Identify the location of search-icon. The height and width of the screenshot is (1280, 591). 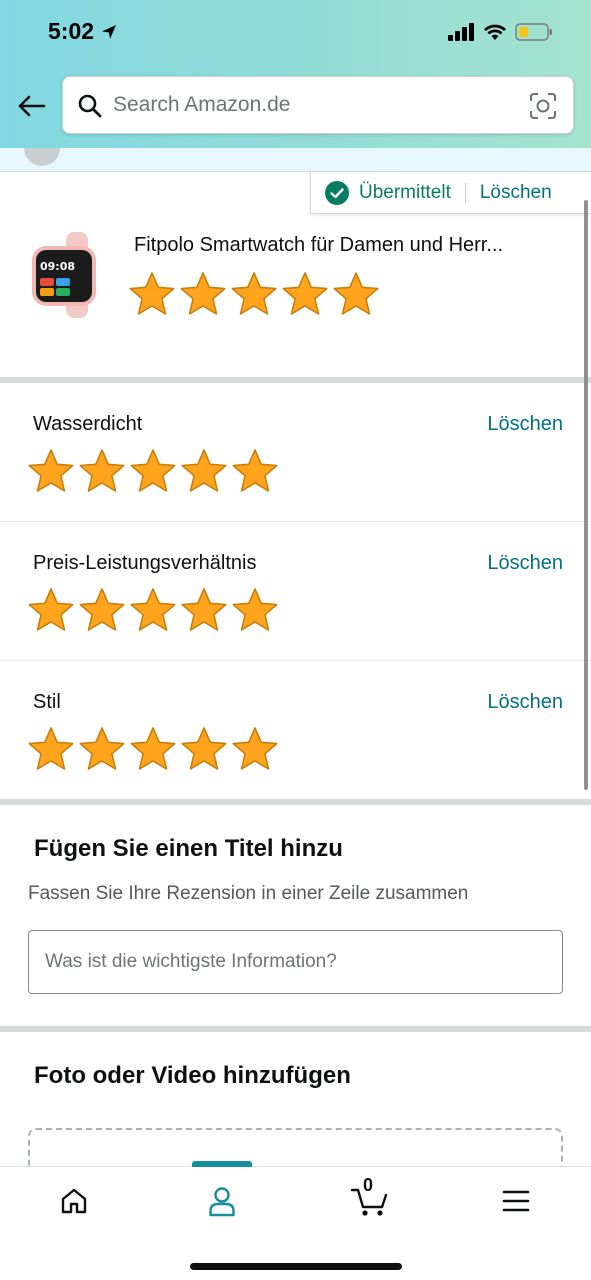
(90, 106).